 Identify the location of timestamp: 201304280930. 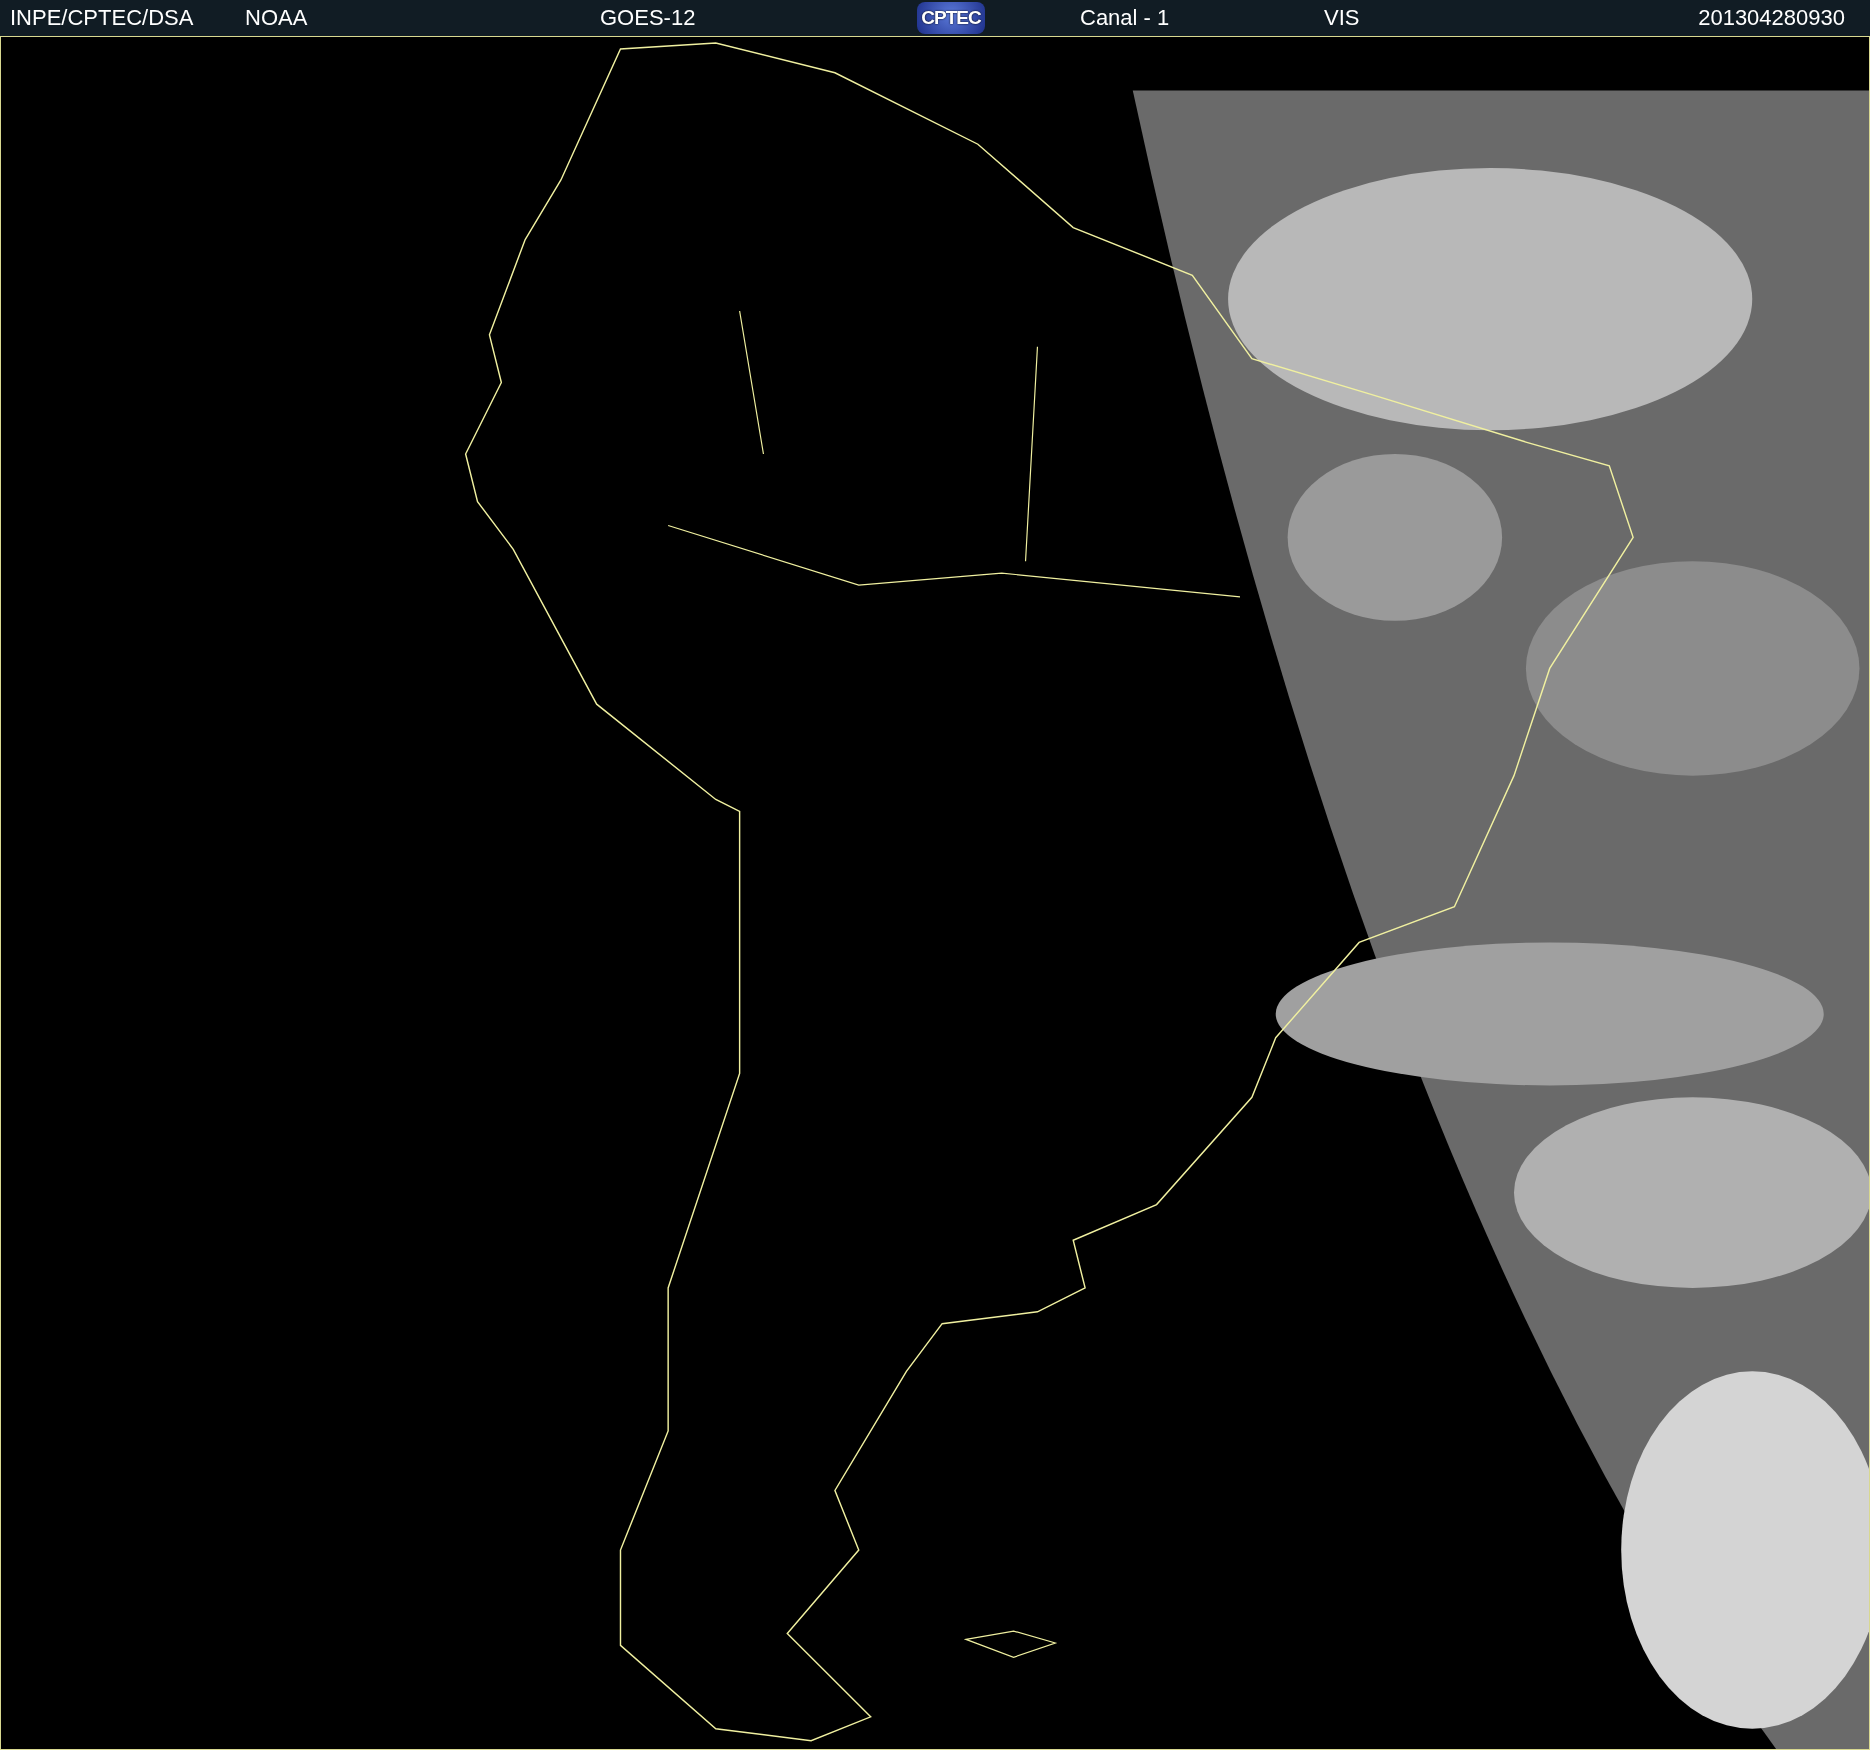
(1771, 18).